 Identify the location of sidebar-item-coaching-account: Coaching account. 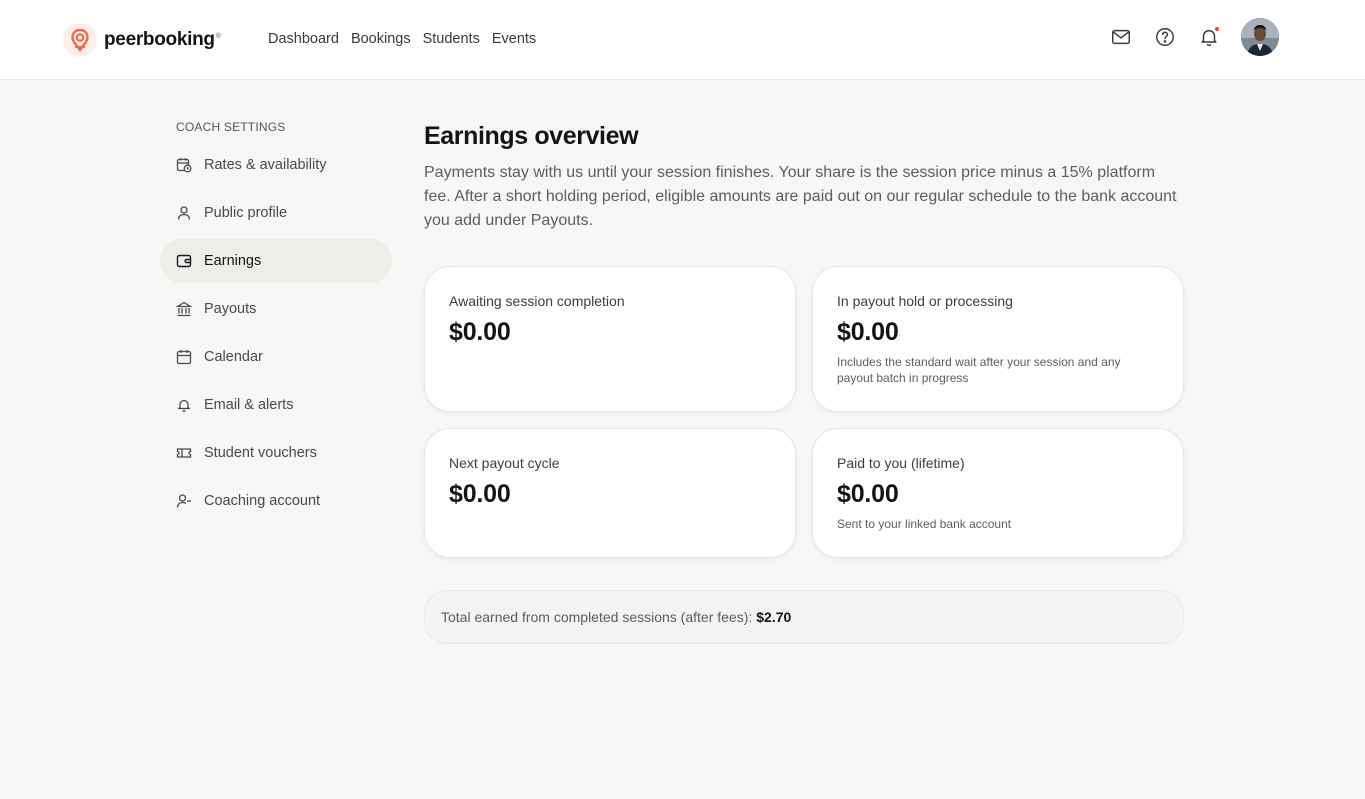
(276, 501).